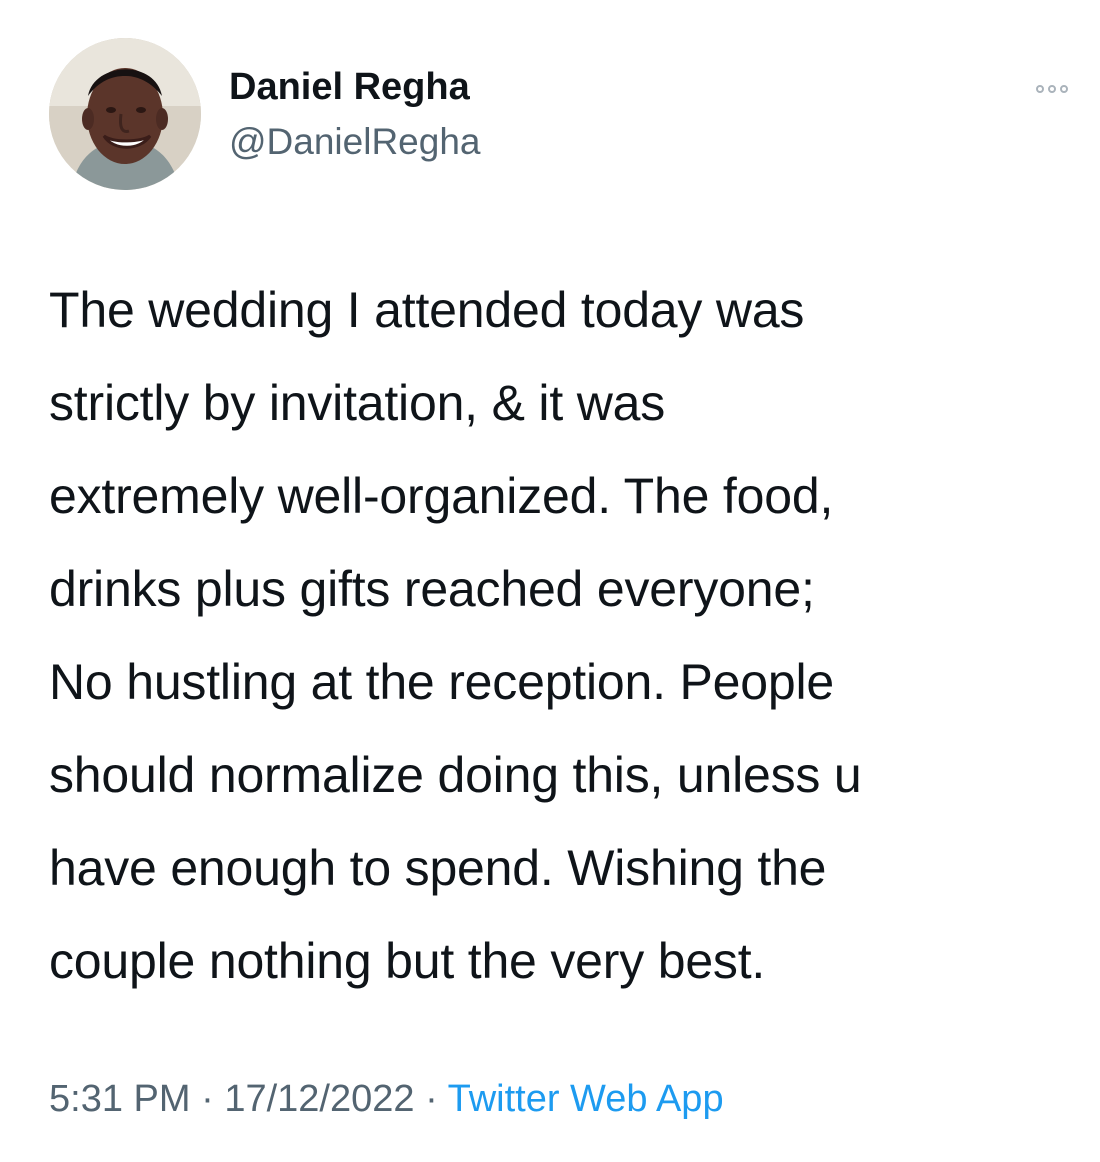  What do you see at coordinates (441, 496) in the screenshot?
I see `tweet-text-line: extremely well-organized. The food,` at bounding box center [441, 496].